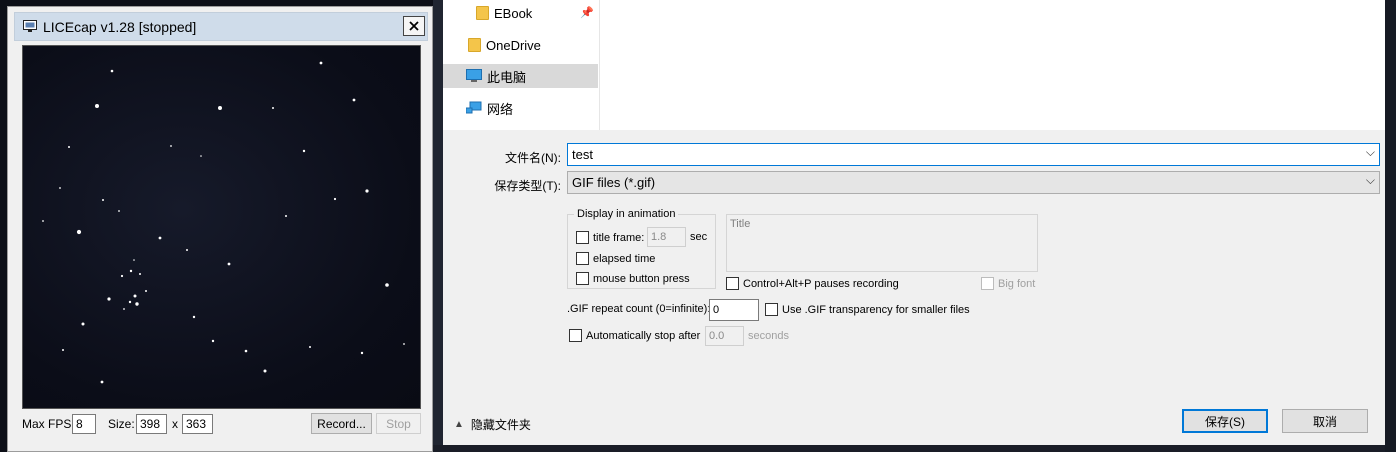 This screenshot has width=1396, height=452. I want to click on auto-stop-unit: seconds, so click(768, 336).